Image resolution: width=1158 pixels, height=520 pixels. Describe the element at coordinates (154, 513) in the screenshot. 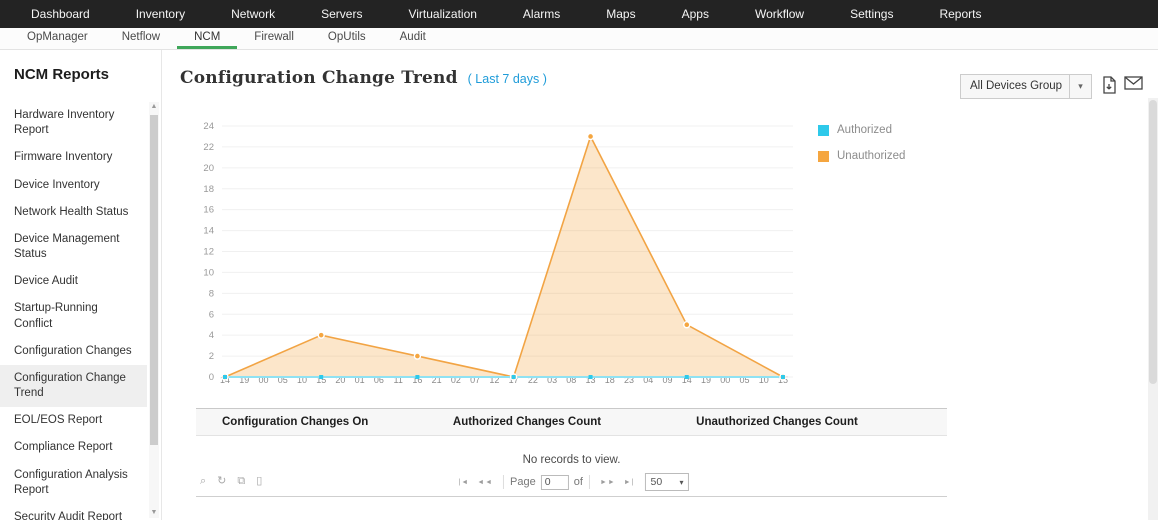

I see `scroll-down-icon: ▼` at that location.